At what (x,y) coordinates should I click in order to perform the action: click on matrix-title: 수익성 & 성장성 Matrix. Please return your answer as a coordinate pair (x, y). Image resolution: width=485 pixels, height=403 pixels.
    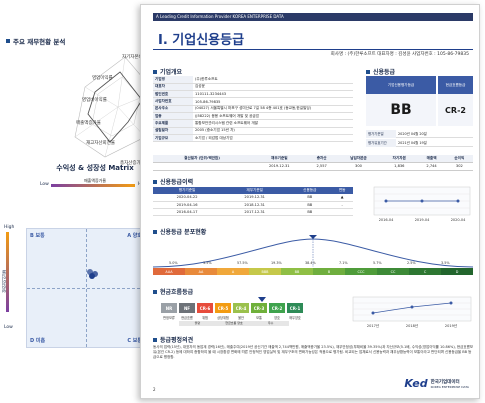
    Looking at the image, I should click on (95, 168).